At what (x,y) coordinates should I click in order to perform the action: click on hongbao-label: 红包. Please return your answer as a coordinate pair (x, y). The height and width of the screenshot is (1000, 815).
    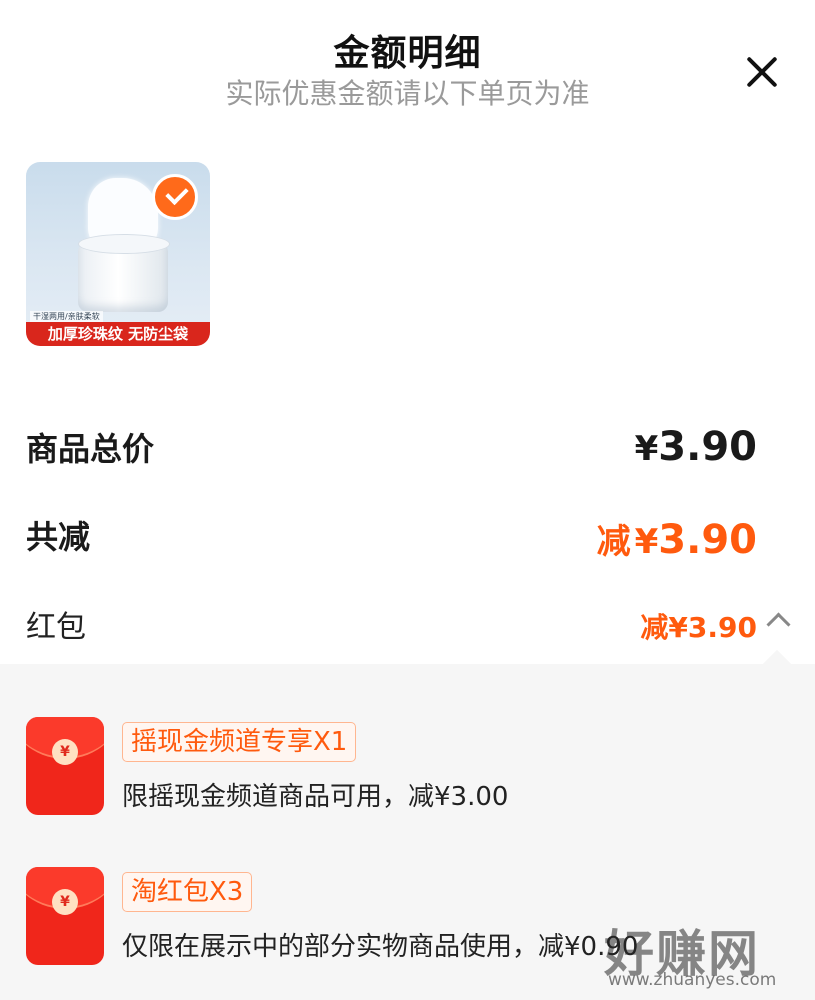
    Looking at the image, I should click on (56, 624).